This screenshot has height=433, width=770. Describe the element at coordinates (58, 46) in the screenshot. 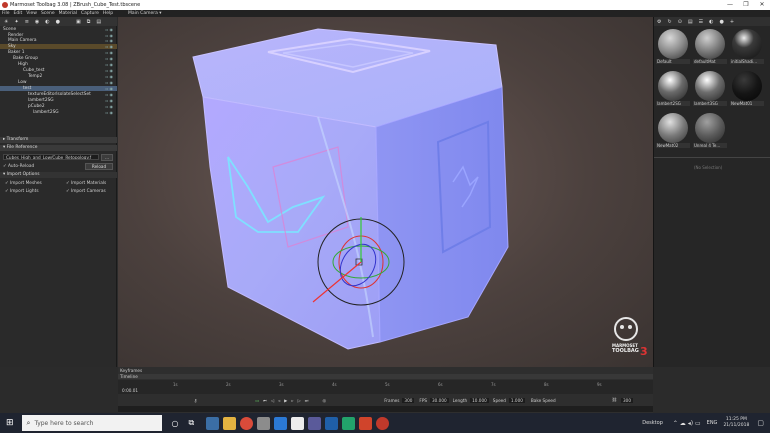

I see `tree-item-sky: Sky ▫ ◉` at that location.